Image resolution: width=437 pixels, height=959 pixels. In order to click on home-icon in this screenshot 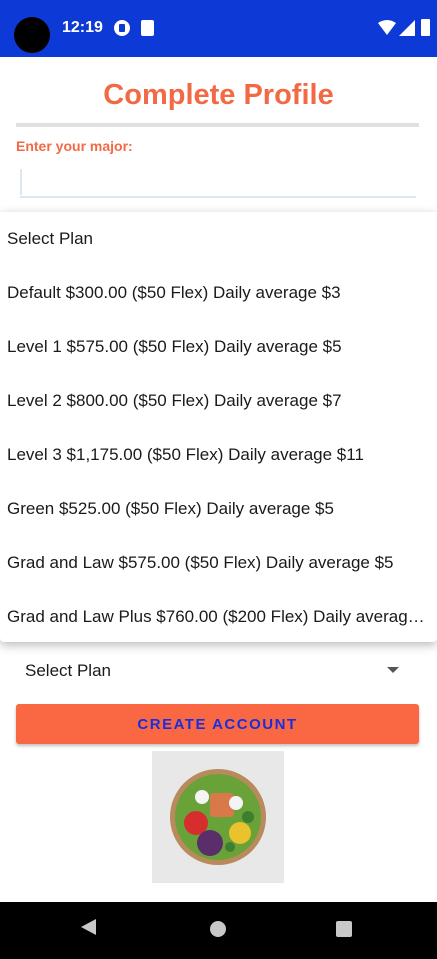, I will do `click(218, 929)`.